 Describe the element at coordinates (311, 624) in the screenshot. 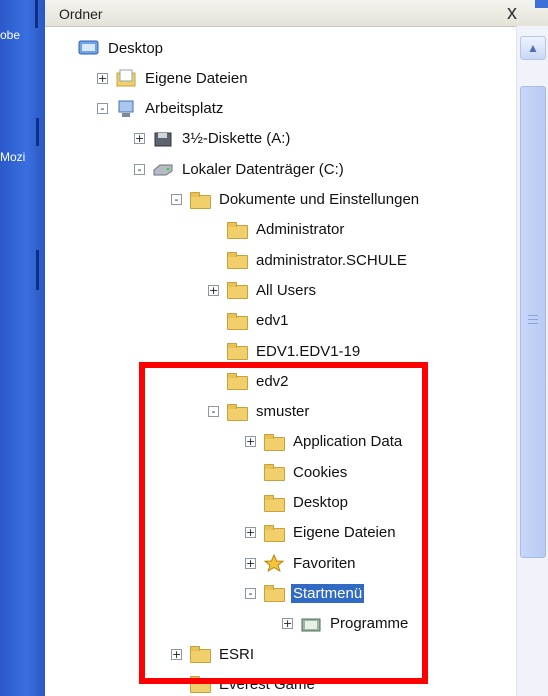

I see `programs-folder-icon` at that location.